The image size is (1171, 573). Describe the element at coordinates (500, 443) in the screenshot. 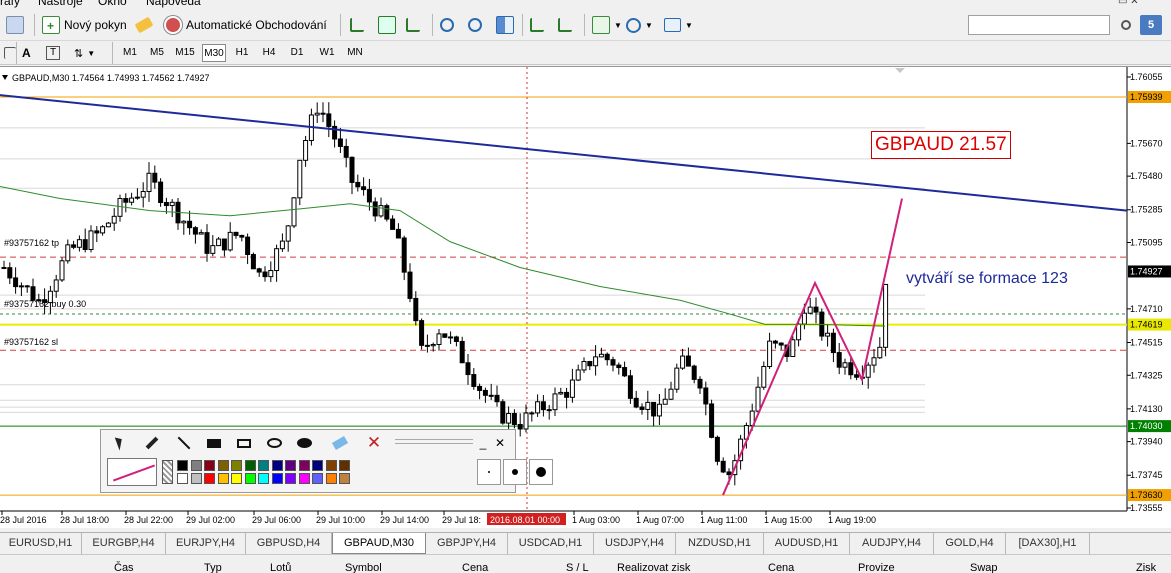

I see `close-button: ✕` at that location.